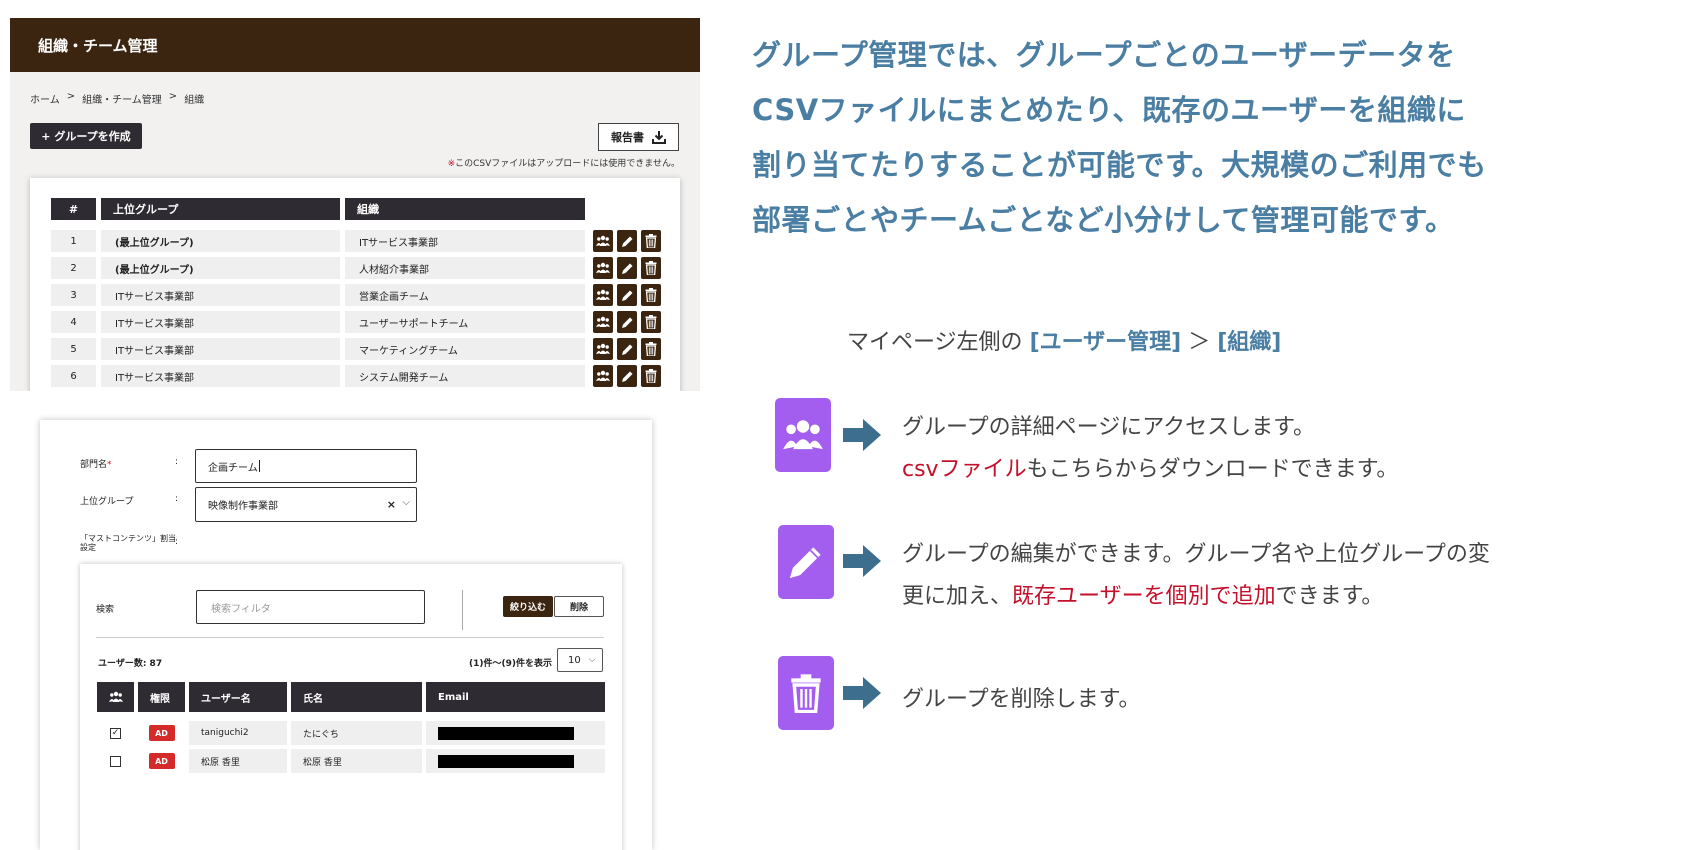 This screenshot has width=1706, height=850. I want to click on breadcrumb-home: ホーム, so click(45, 98).